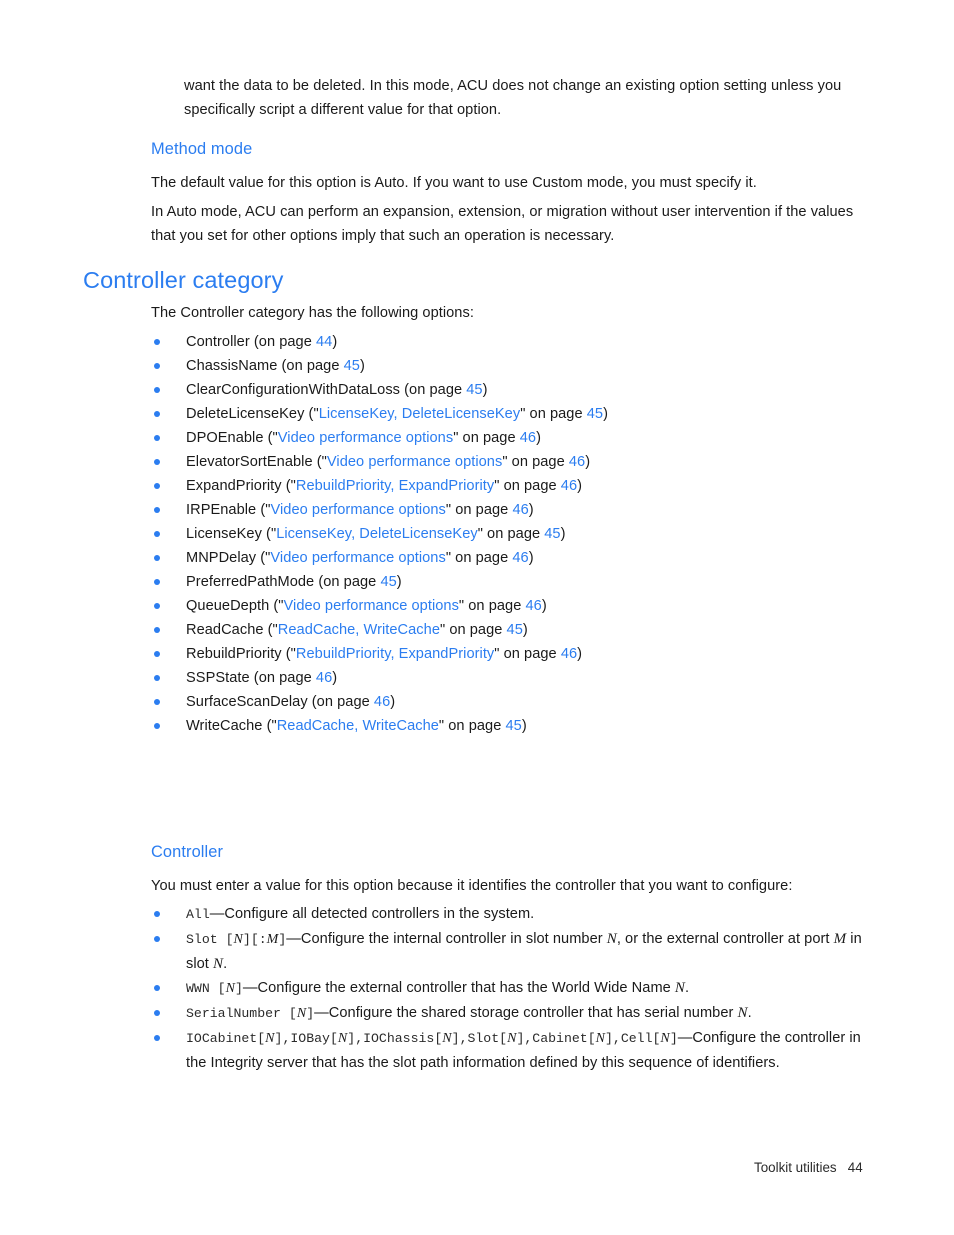 The height and width of the screenshot is (1235, 954). What do you see at coordinates (187, 852) in the screenshot?
I see `heading-controller: Controller` at bounding box center [187, 852].